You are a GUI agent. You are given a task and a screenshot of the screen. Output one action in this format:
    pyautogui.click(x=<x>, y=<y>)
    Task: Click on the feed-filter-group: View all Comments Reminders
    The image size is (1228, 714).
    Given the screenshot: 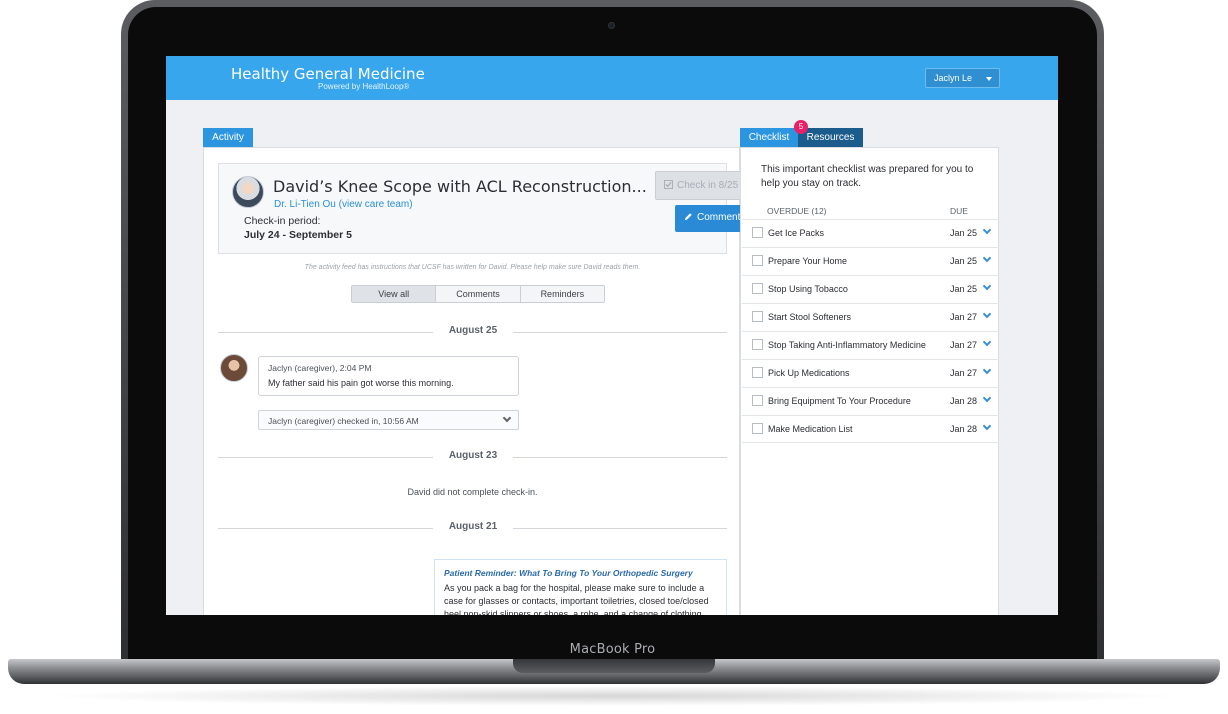 What is the action you would take?
    pyautogui.click(x=478, y=294)
    